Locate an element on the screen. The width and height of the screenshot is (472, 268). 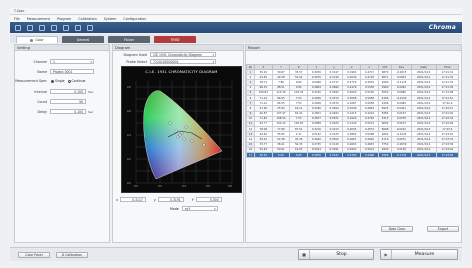
calibration-button: D Calibration is located at coordinates (72, 255).